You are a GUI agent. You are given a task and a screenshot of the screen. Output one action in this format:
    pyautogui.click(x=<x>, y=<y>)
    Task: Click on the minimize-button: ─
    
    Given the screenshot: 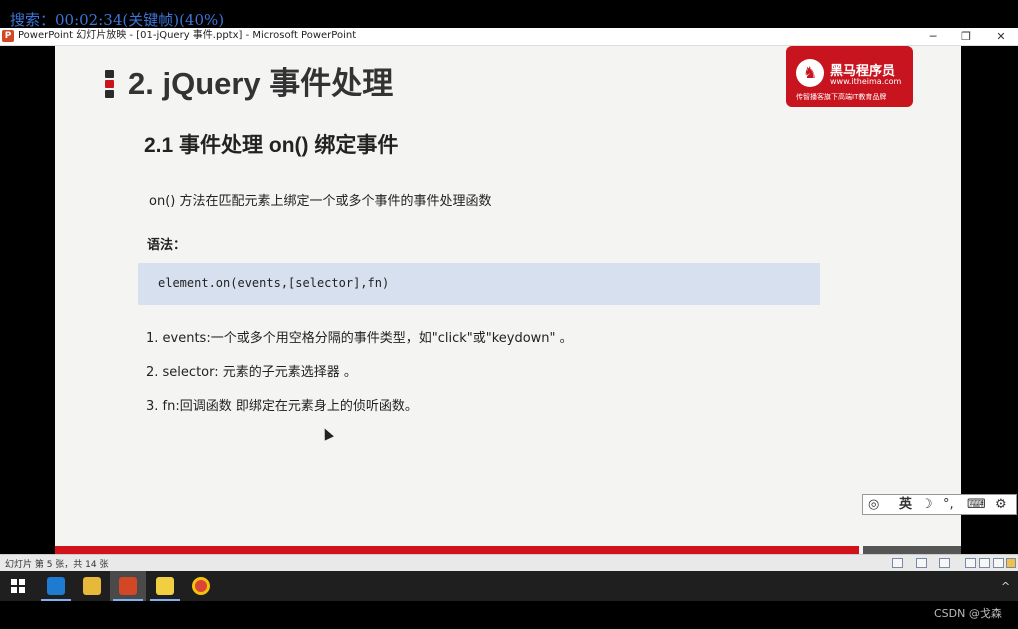 What is the action you would take?
    pyautogui.click(x=933, y=36)
    